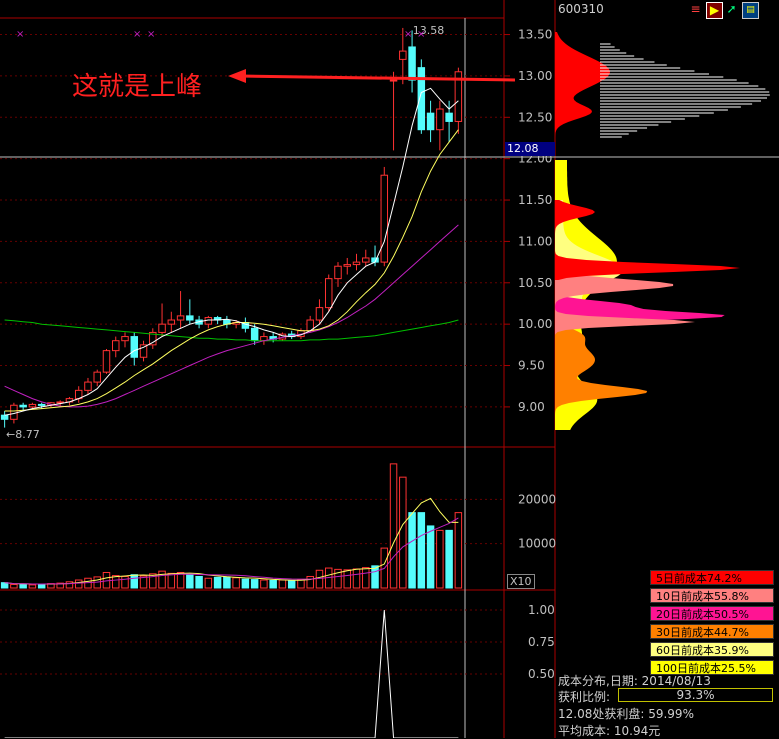 Image resolution: width=779 pixels, height=739 pixels. I want to click on arrow-icon: ➚, so click(731, 9).